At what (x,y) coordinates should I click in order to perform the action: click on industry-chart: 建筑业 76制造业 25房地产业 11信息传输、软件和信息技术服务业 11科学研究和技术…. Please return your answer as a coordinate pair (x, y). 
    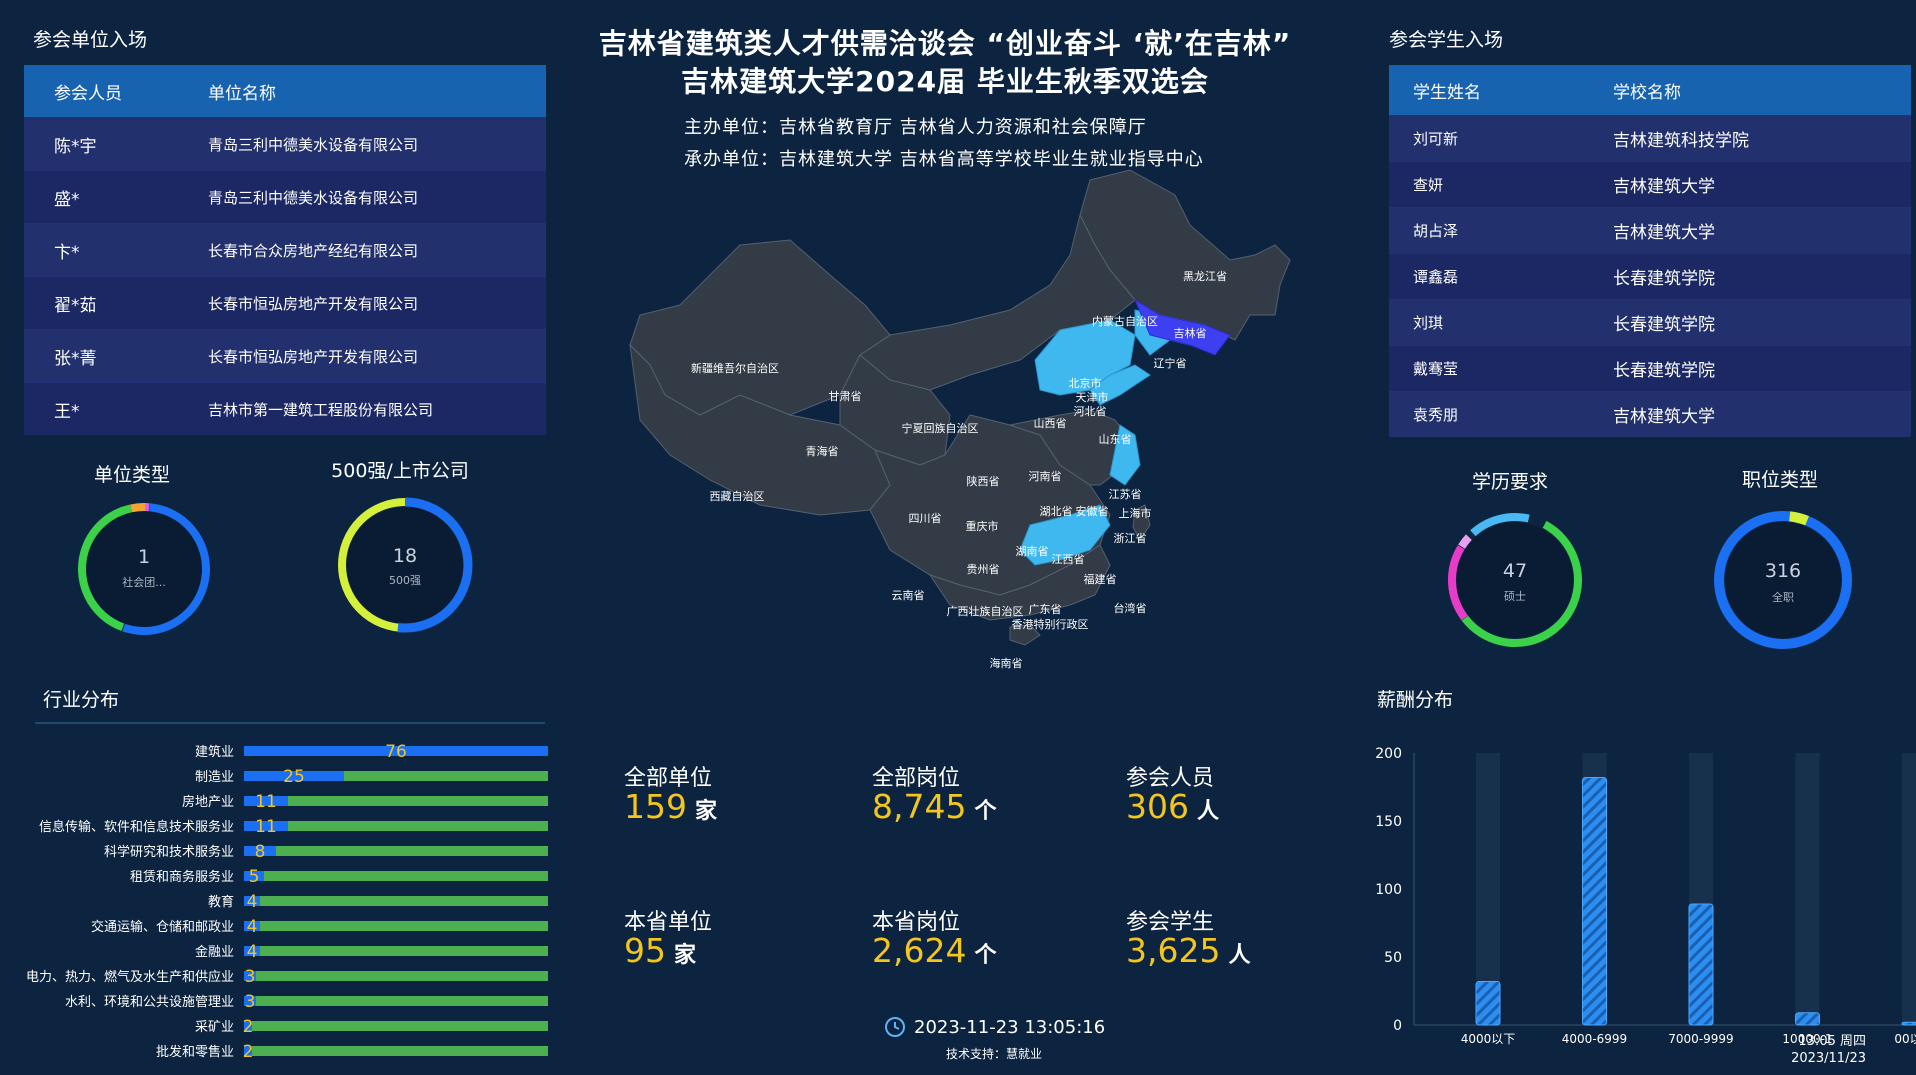
    Looking at the image, I should click on (287, 901).